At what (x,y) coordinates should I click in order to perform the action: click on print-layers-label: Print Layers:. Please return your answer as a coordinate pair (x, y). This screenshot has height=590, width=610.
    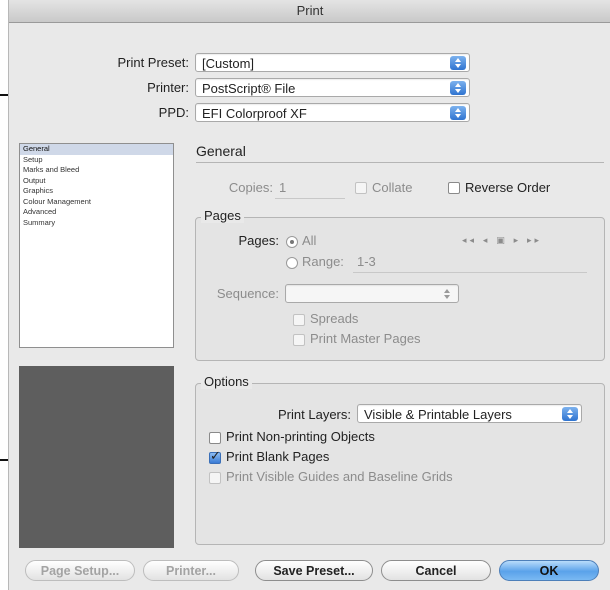
    Looking at the image, I should click on (314, 414).